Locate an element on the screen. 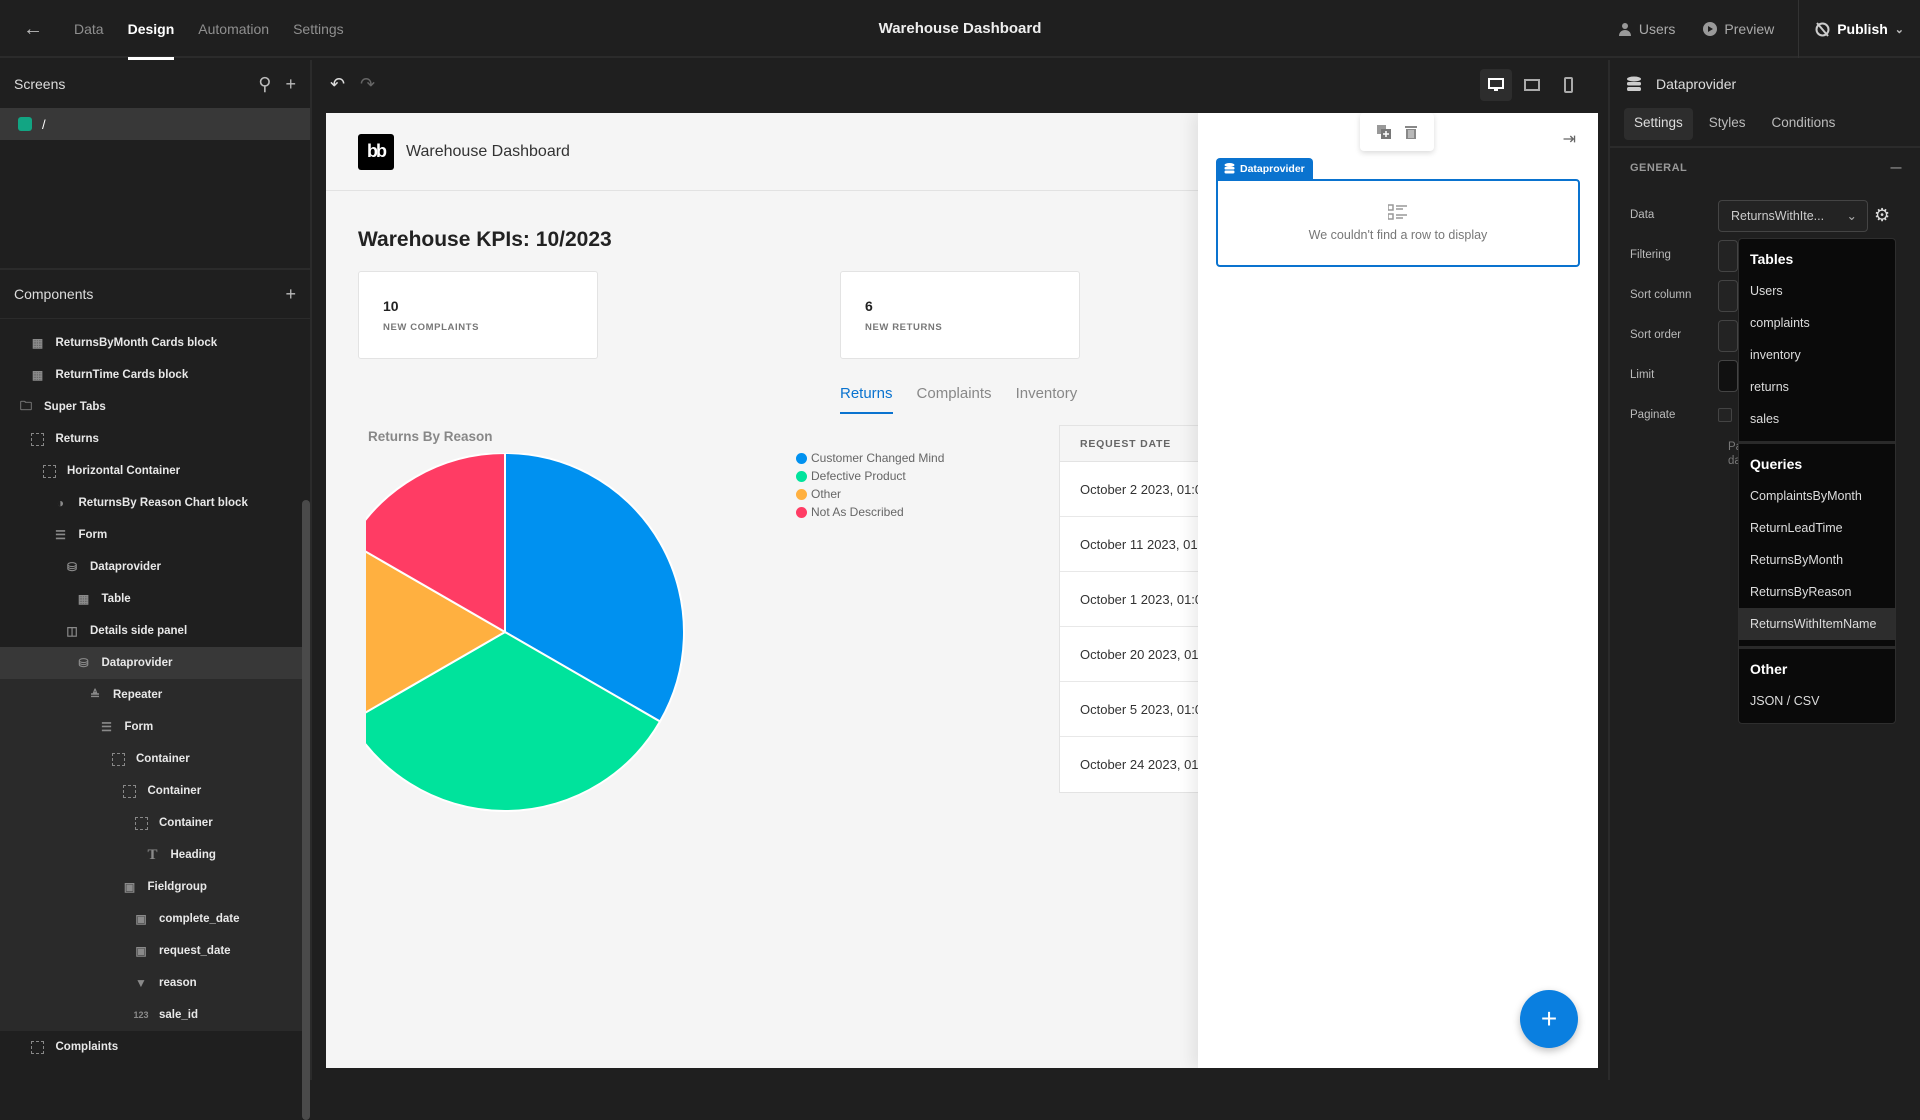 This screenshot has height=1120, width=1920. tablet-view-button is located at coordinates (1532, 85).